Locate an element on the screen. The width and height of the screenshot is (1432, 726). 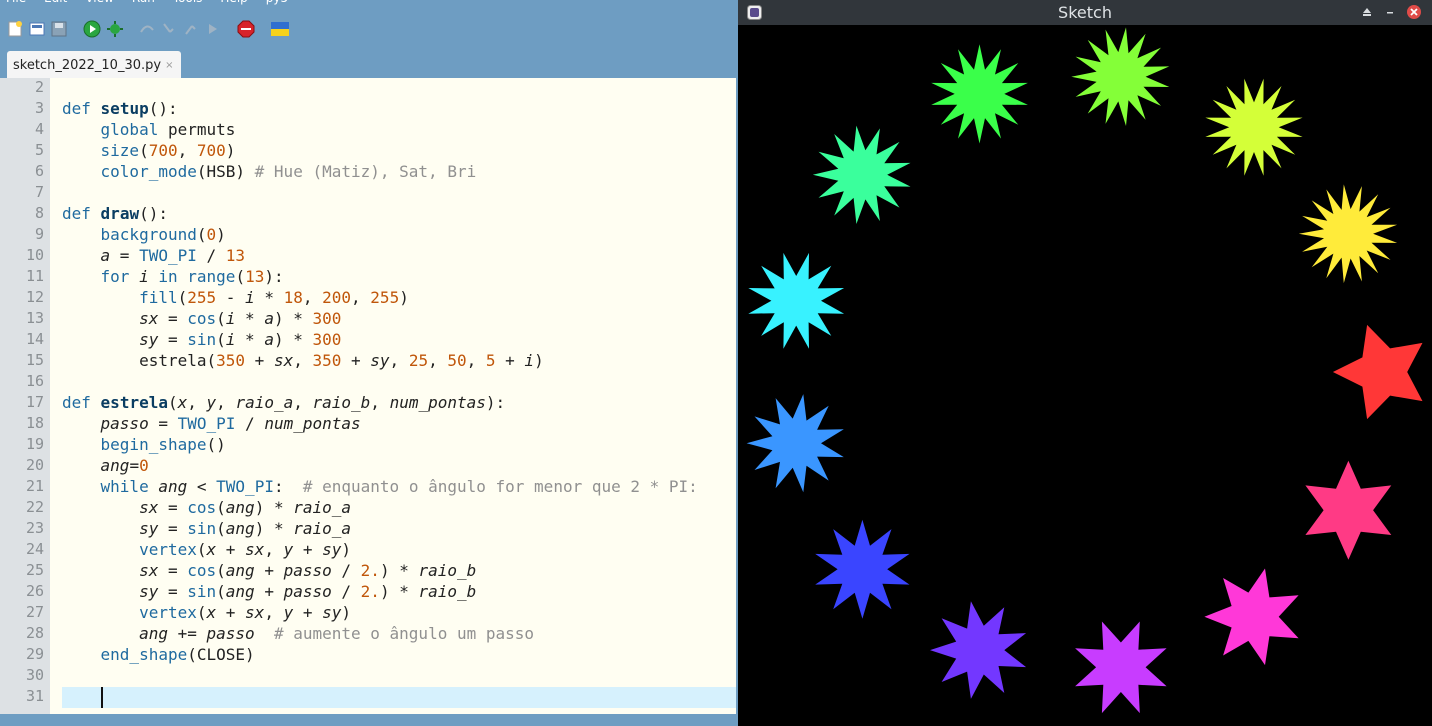
step-out-icon is located at coordinates (191, 29).